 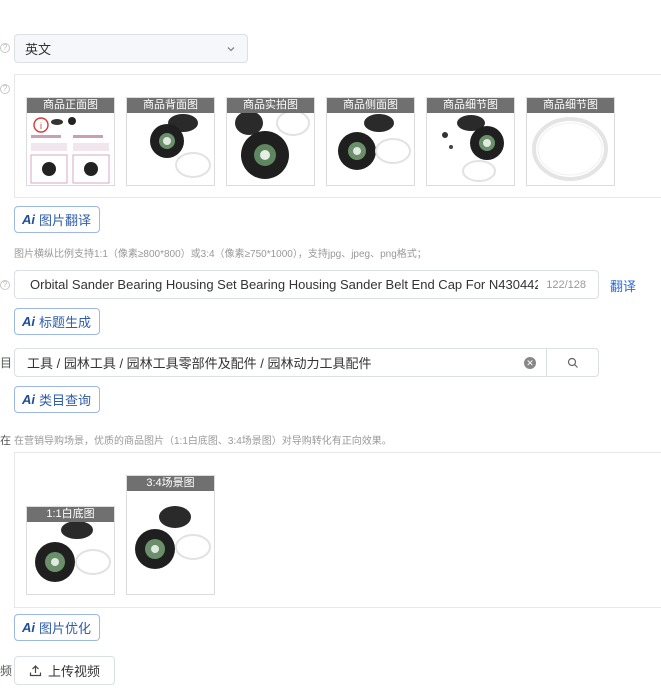 What do you see at coordinates (70, 105) in the screenshot?
I see `image-caption: 商品正面图` at bounding box center [70, 105].